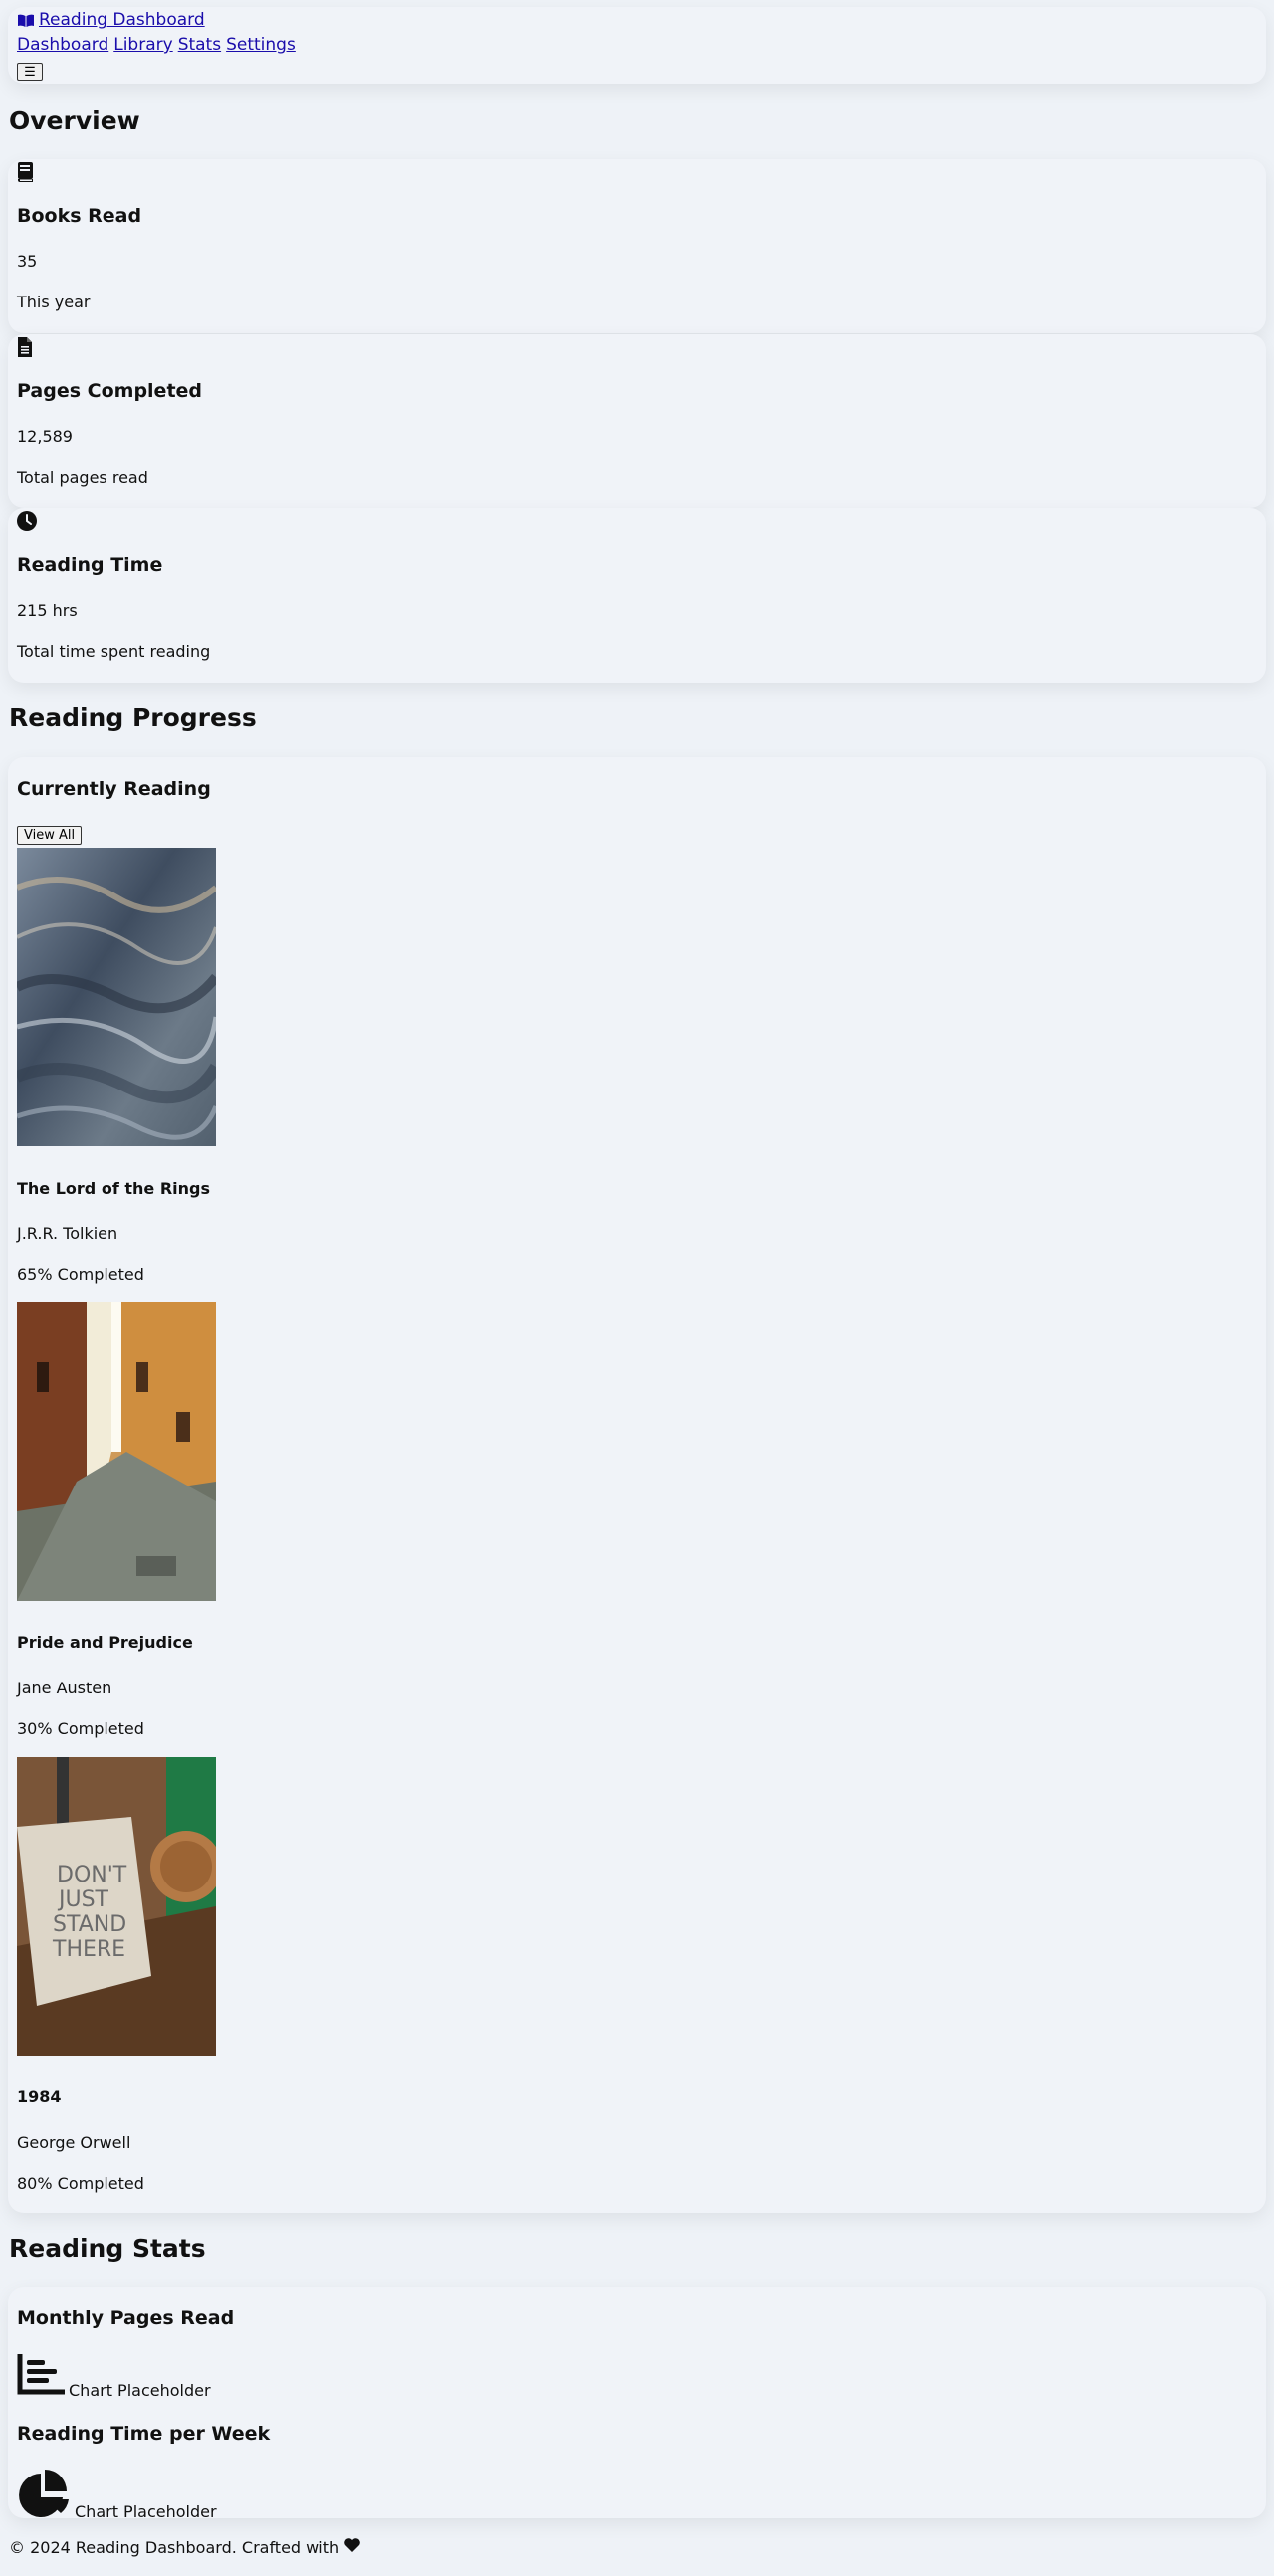  I want to click on book-progress: 30% Completed, so click(80, 1728).